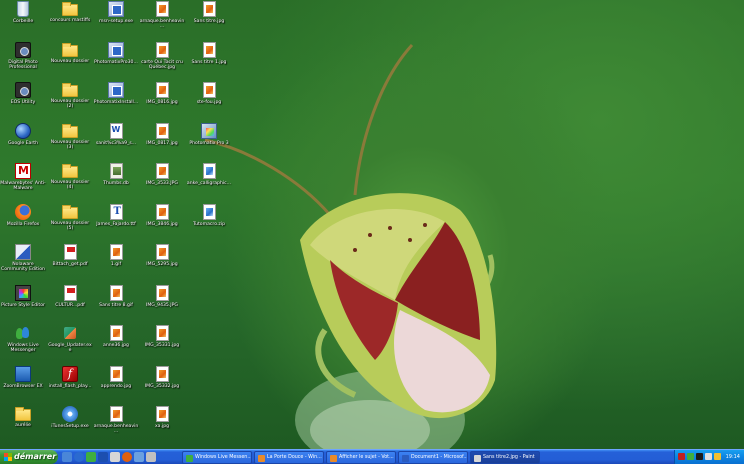  I want to click on desktop-icon: Google_Updater.exe, so click(70, 339).